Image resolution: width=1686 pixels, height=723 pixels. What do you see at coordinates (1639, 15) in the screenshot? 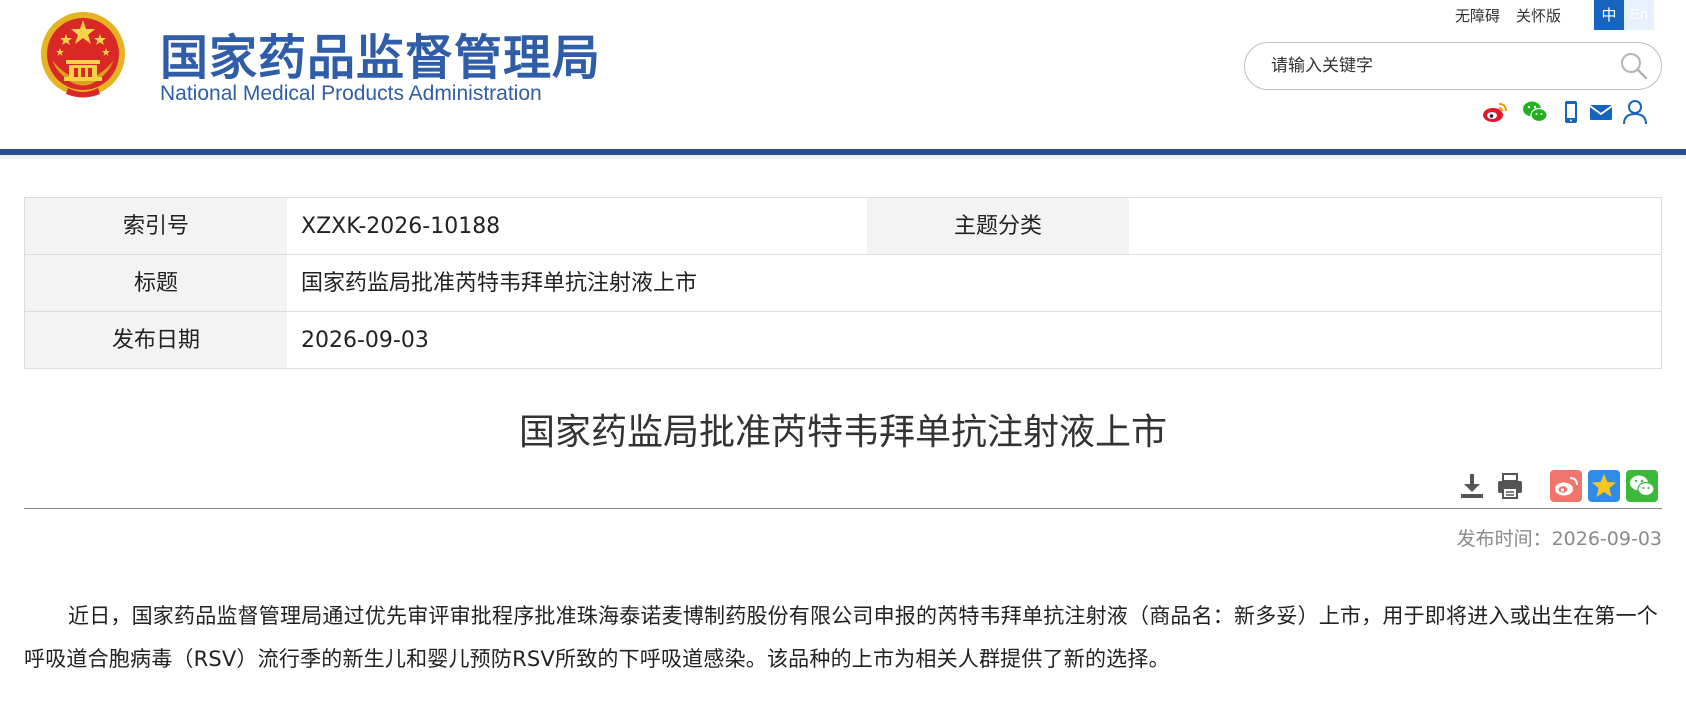
I see `lang-en-button: En` at bounding box center [1639, 15].